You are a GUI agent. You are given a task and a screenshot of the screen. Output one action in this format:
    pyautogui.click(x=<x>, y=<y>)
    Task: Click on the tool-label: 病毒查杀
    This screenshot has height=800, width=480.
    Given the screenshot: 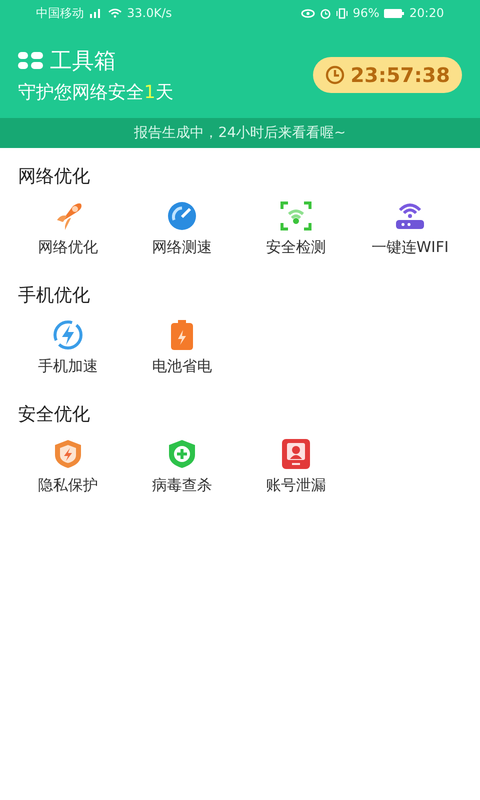 What is the action you would take?
    pyautogui.click(x=182, y=485)
    